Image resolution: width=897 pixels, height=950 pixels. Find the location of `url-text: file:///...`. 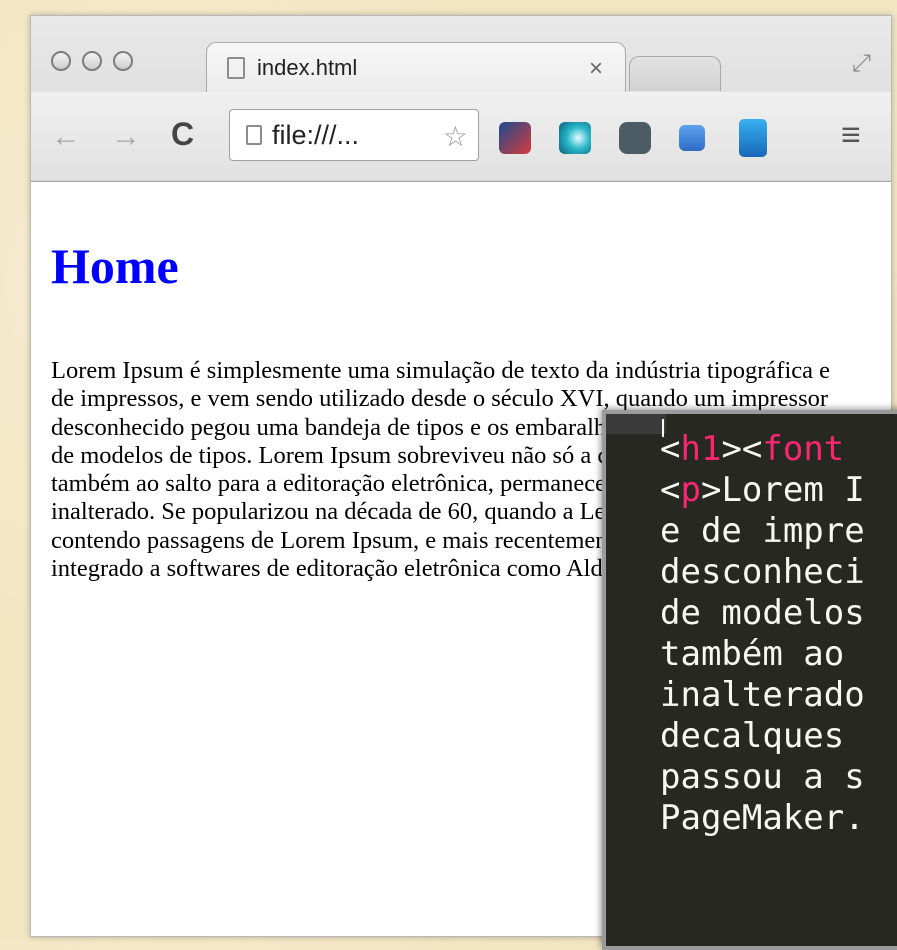

url-text: file:///... is located at coordinates (315, 135).